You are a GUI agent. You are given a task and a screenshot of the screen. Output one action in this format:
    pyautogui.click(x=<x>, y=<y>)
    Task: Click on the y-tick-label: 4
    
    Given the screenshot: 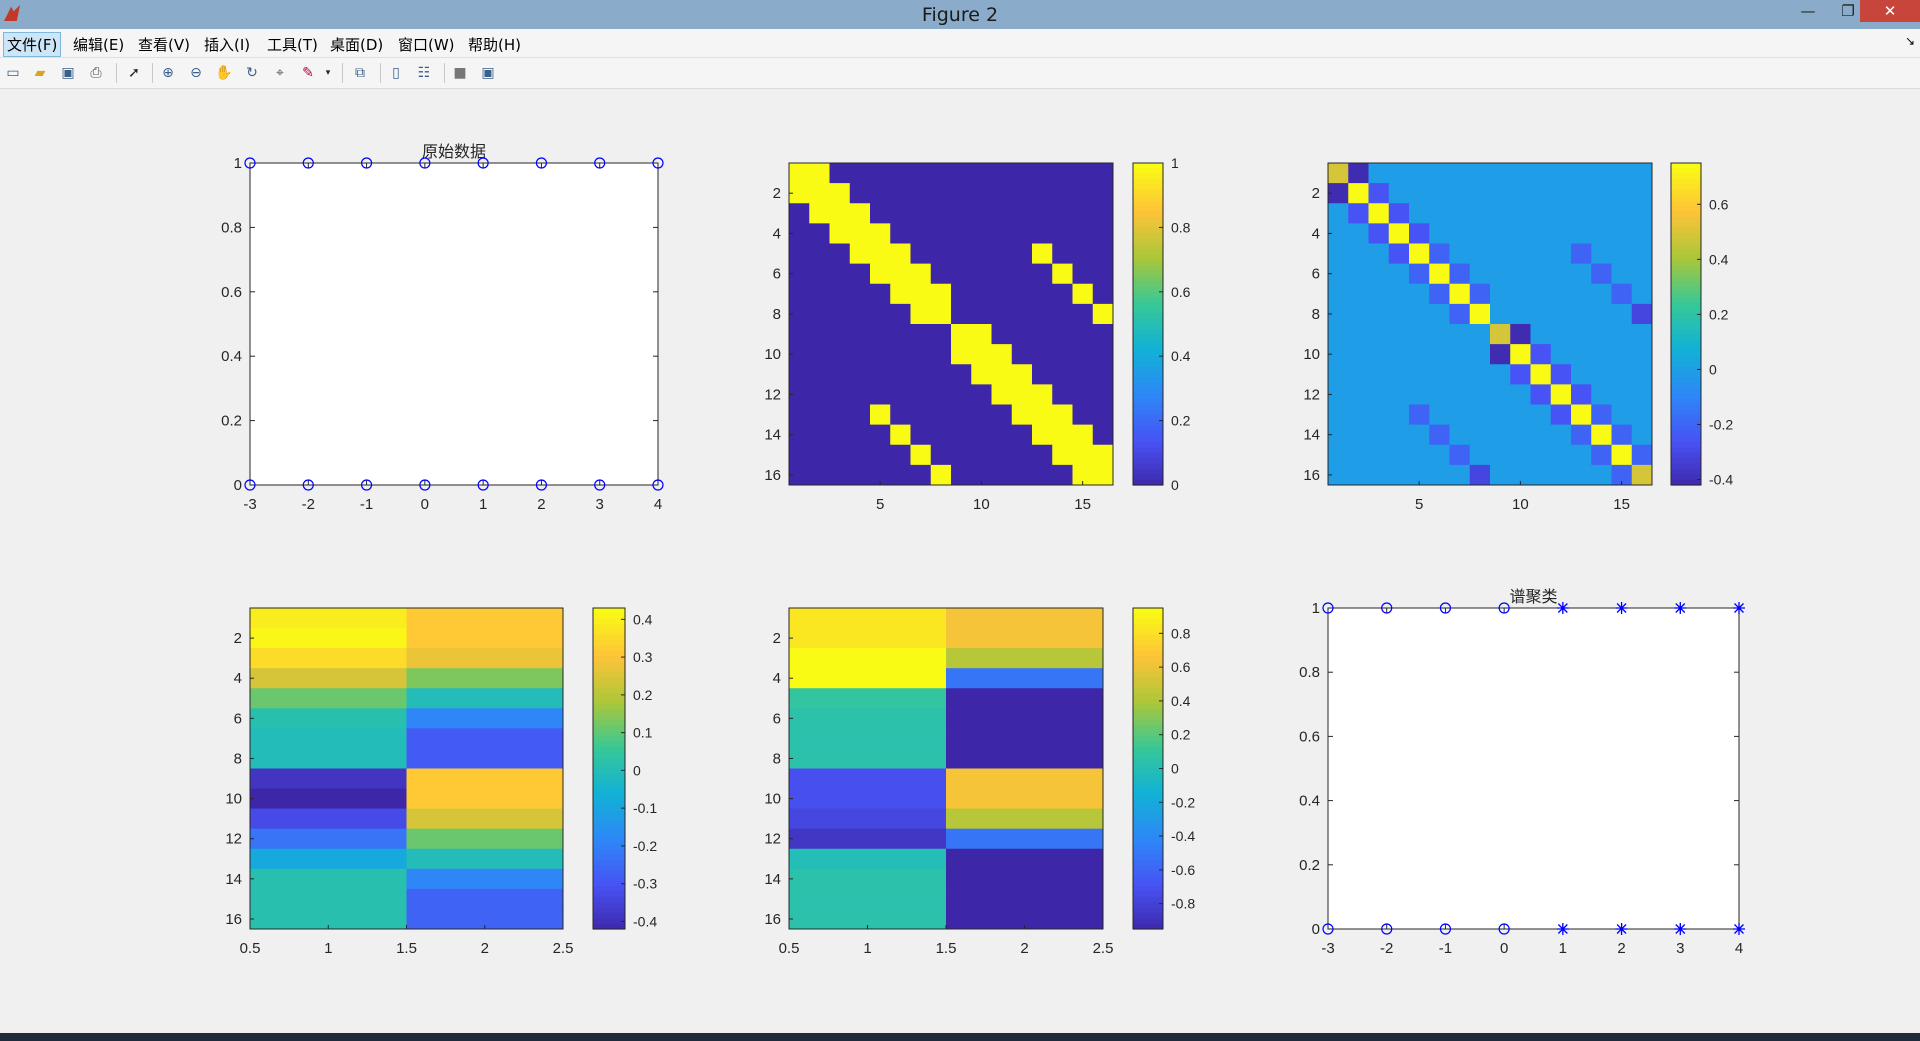 What is the action you would take?
    pyautogui.click(x=777, y=233)
    